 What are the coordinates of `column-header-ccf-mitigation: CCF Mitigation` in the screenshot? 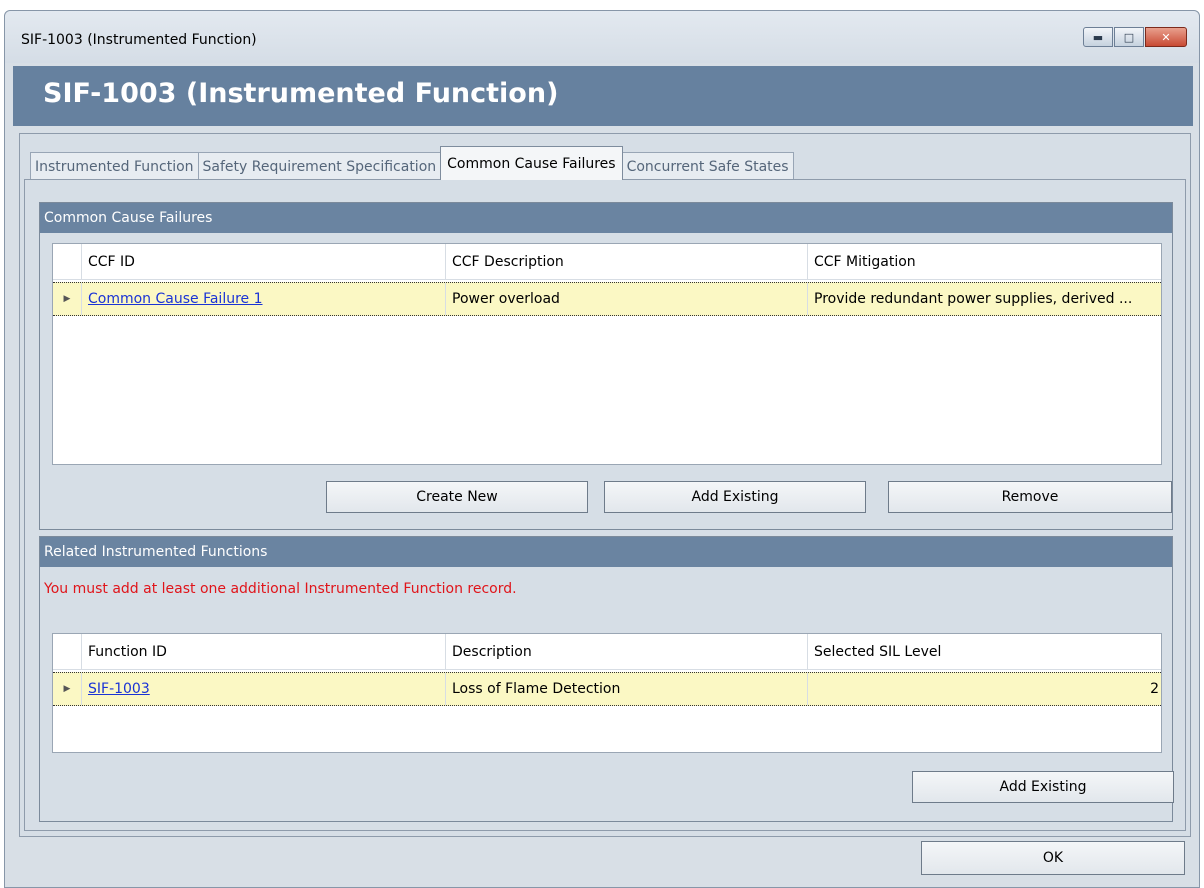 It's located at (985, 262).